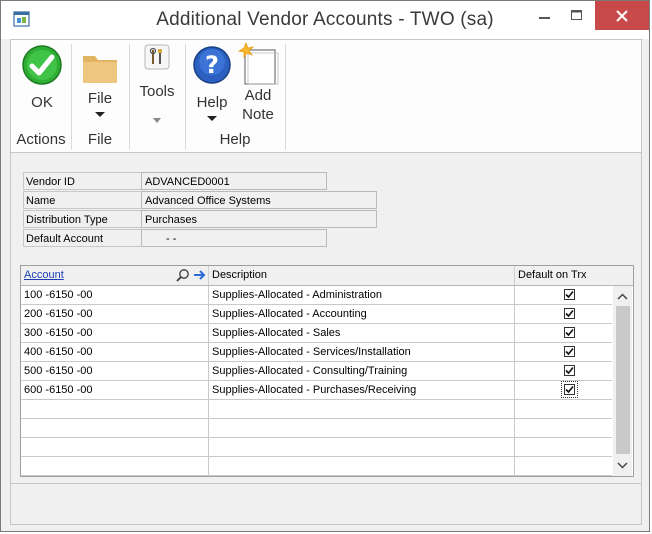  I want to click on folder-icon, so click(100, 69).